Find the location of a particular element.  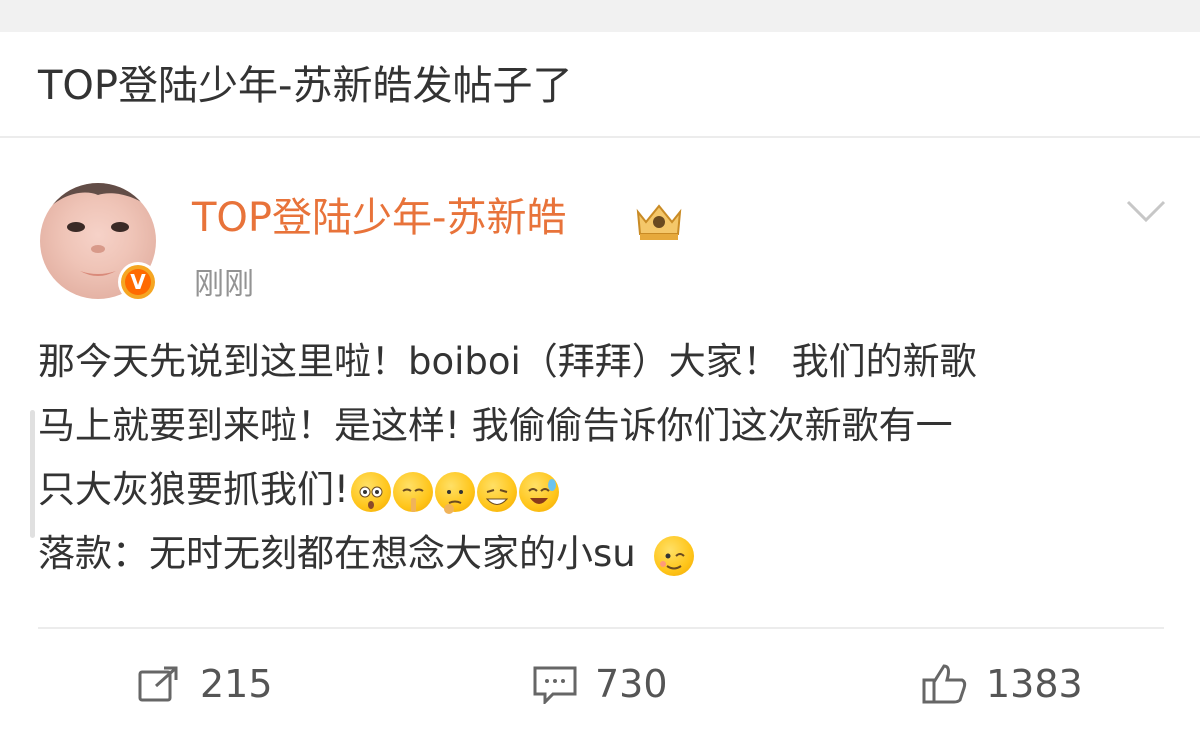

comment-button: 730 is located at coordinates (599, 684).